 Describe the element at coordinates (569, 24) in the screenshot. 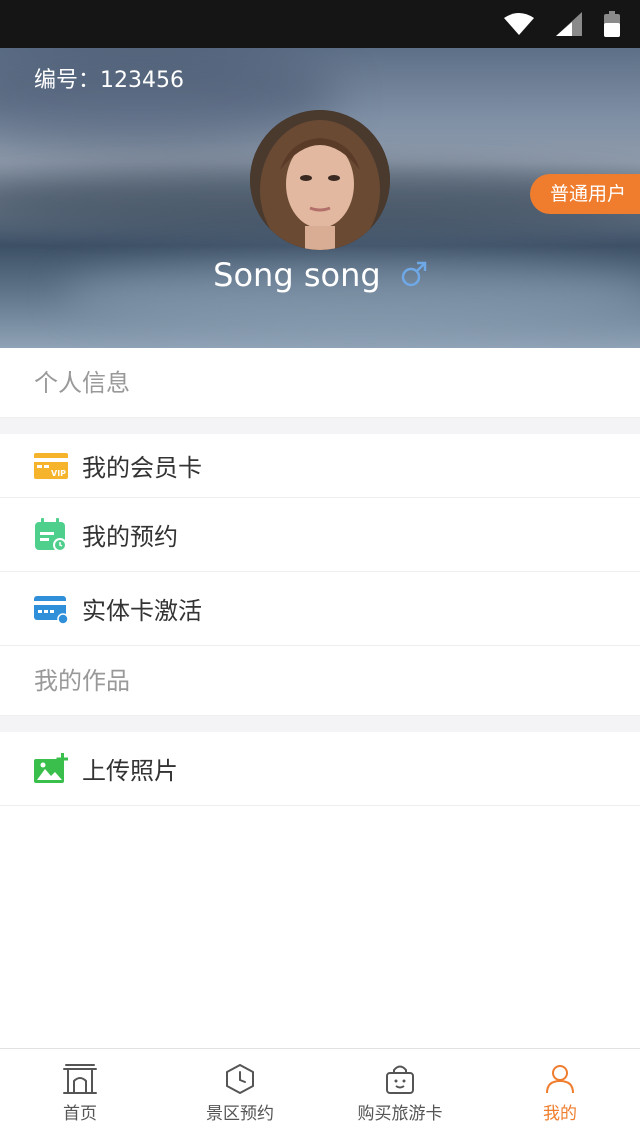

I see `signal-icon` at that location.